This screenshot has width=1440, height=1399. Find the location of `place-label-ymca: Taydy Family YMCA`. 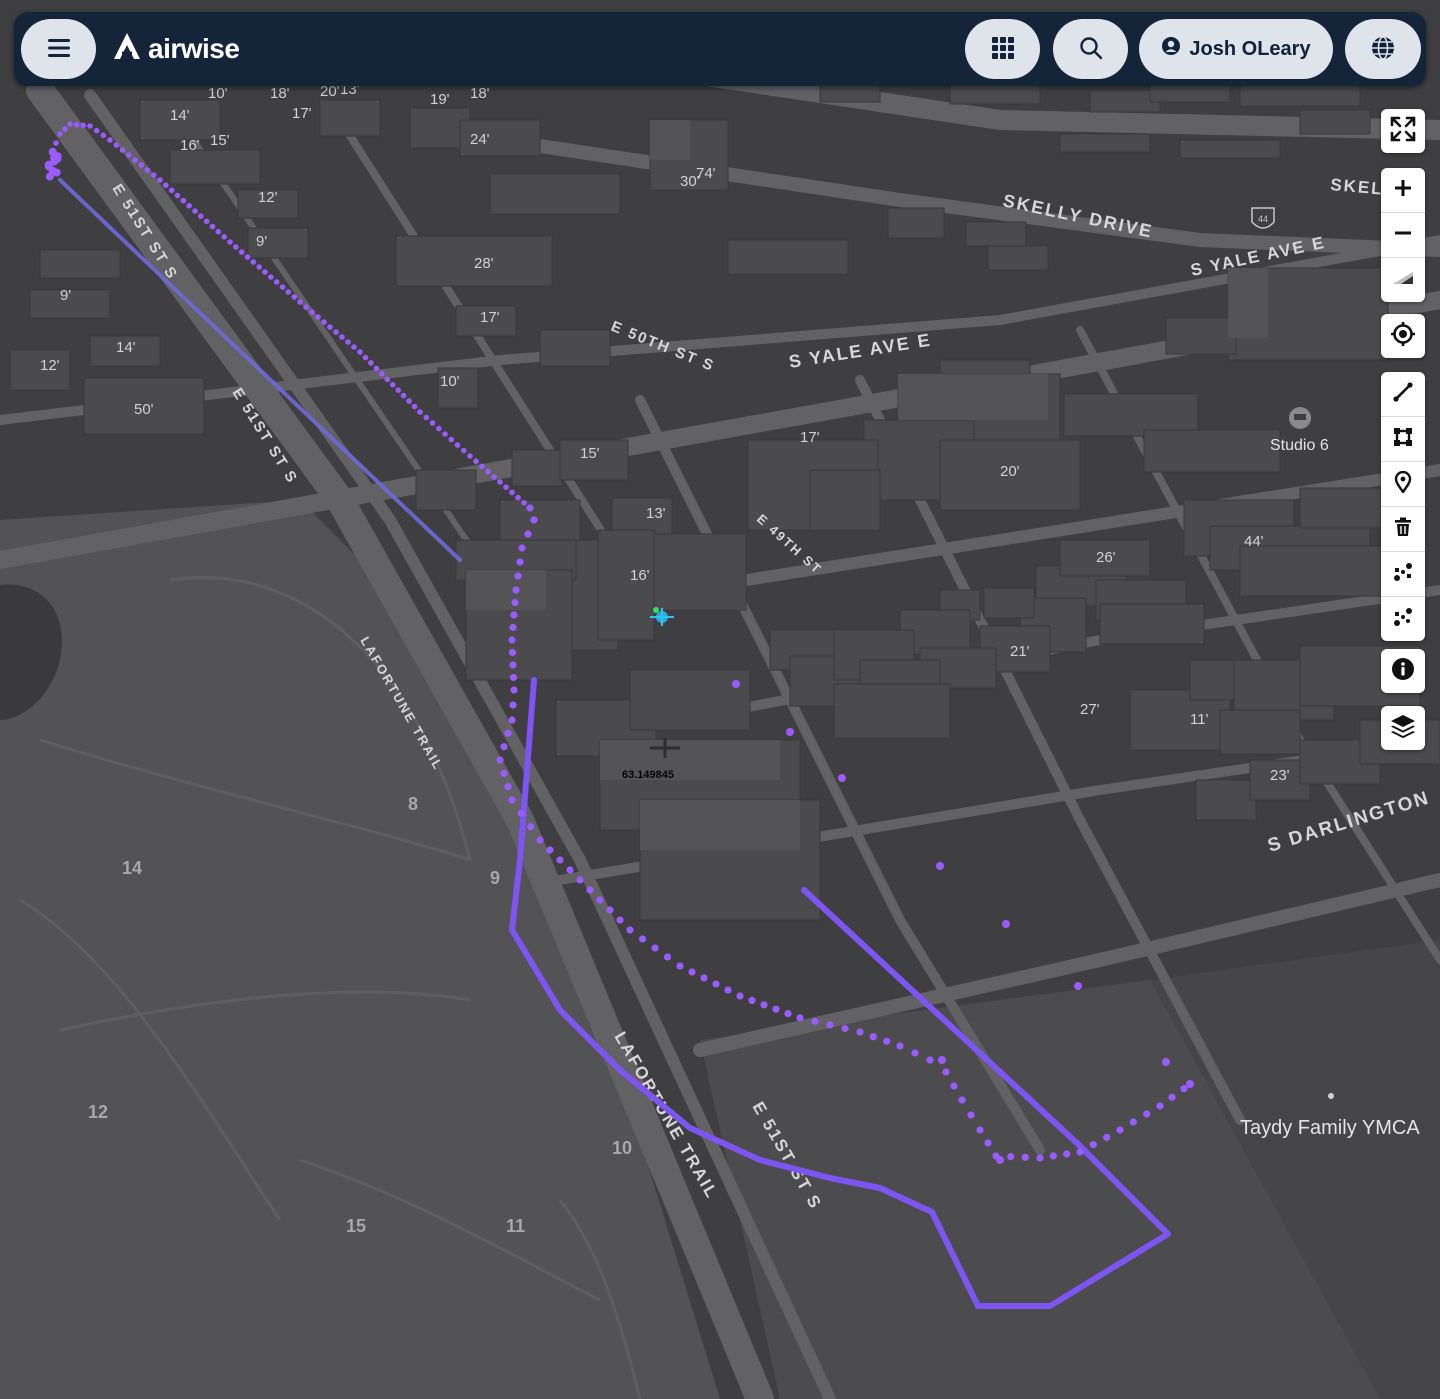

place-label-ymca: Taydy Family YMCA is located at coordinates (1330, 1128).